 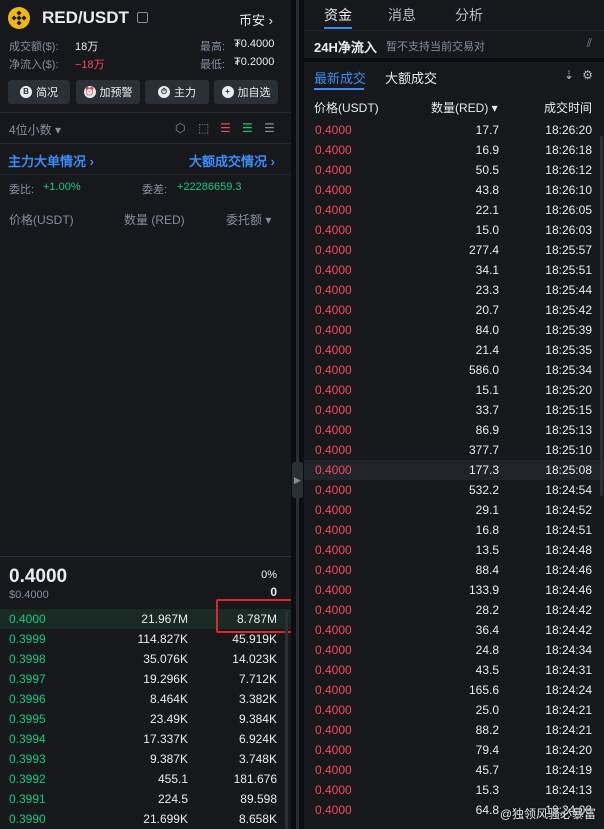 What do you see at coordinates (469, 15) in the screenshot?
I see `tab-analysis: 分析` at bounding box center [469, 15].